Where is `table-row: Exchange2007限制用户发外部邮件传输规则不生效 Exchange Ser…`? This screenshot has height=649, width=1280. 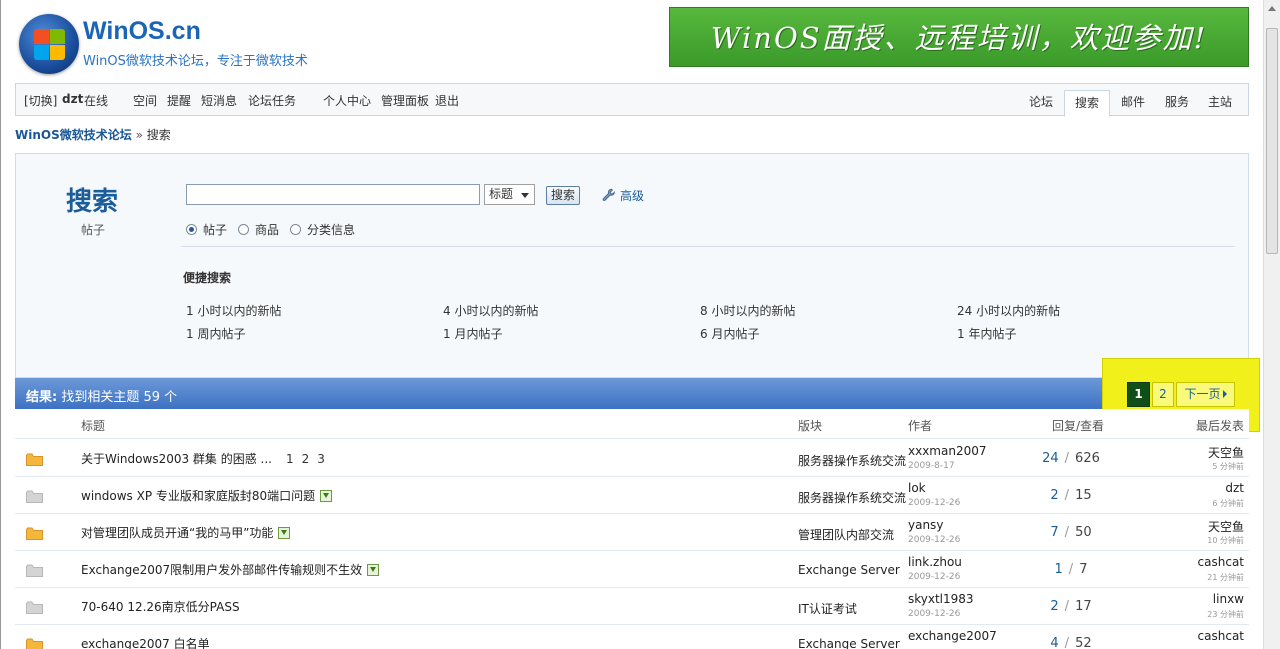
table-row: Exchange2007限制用户发外部邮件传输规则不生效 Exchange Ser… is located at coordinates (632, 569).